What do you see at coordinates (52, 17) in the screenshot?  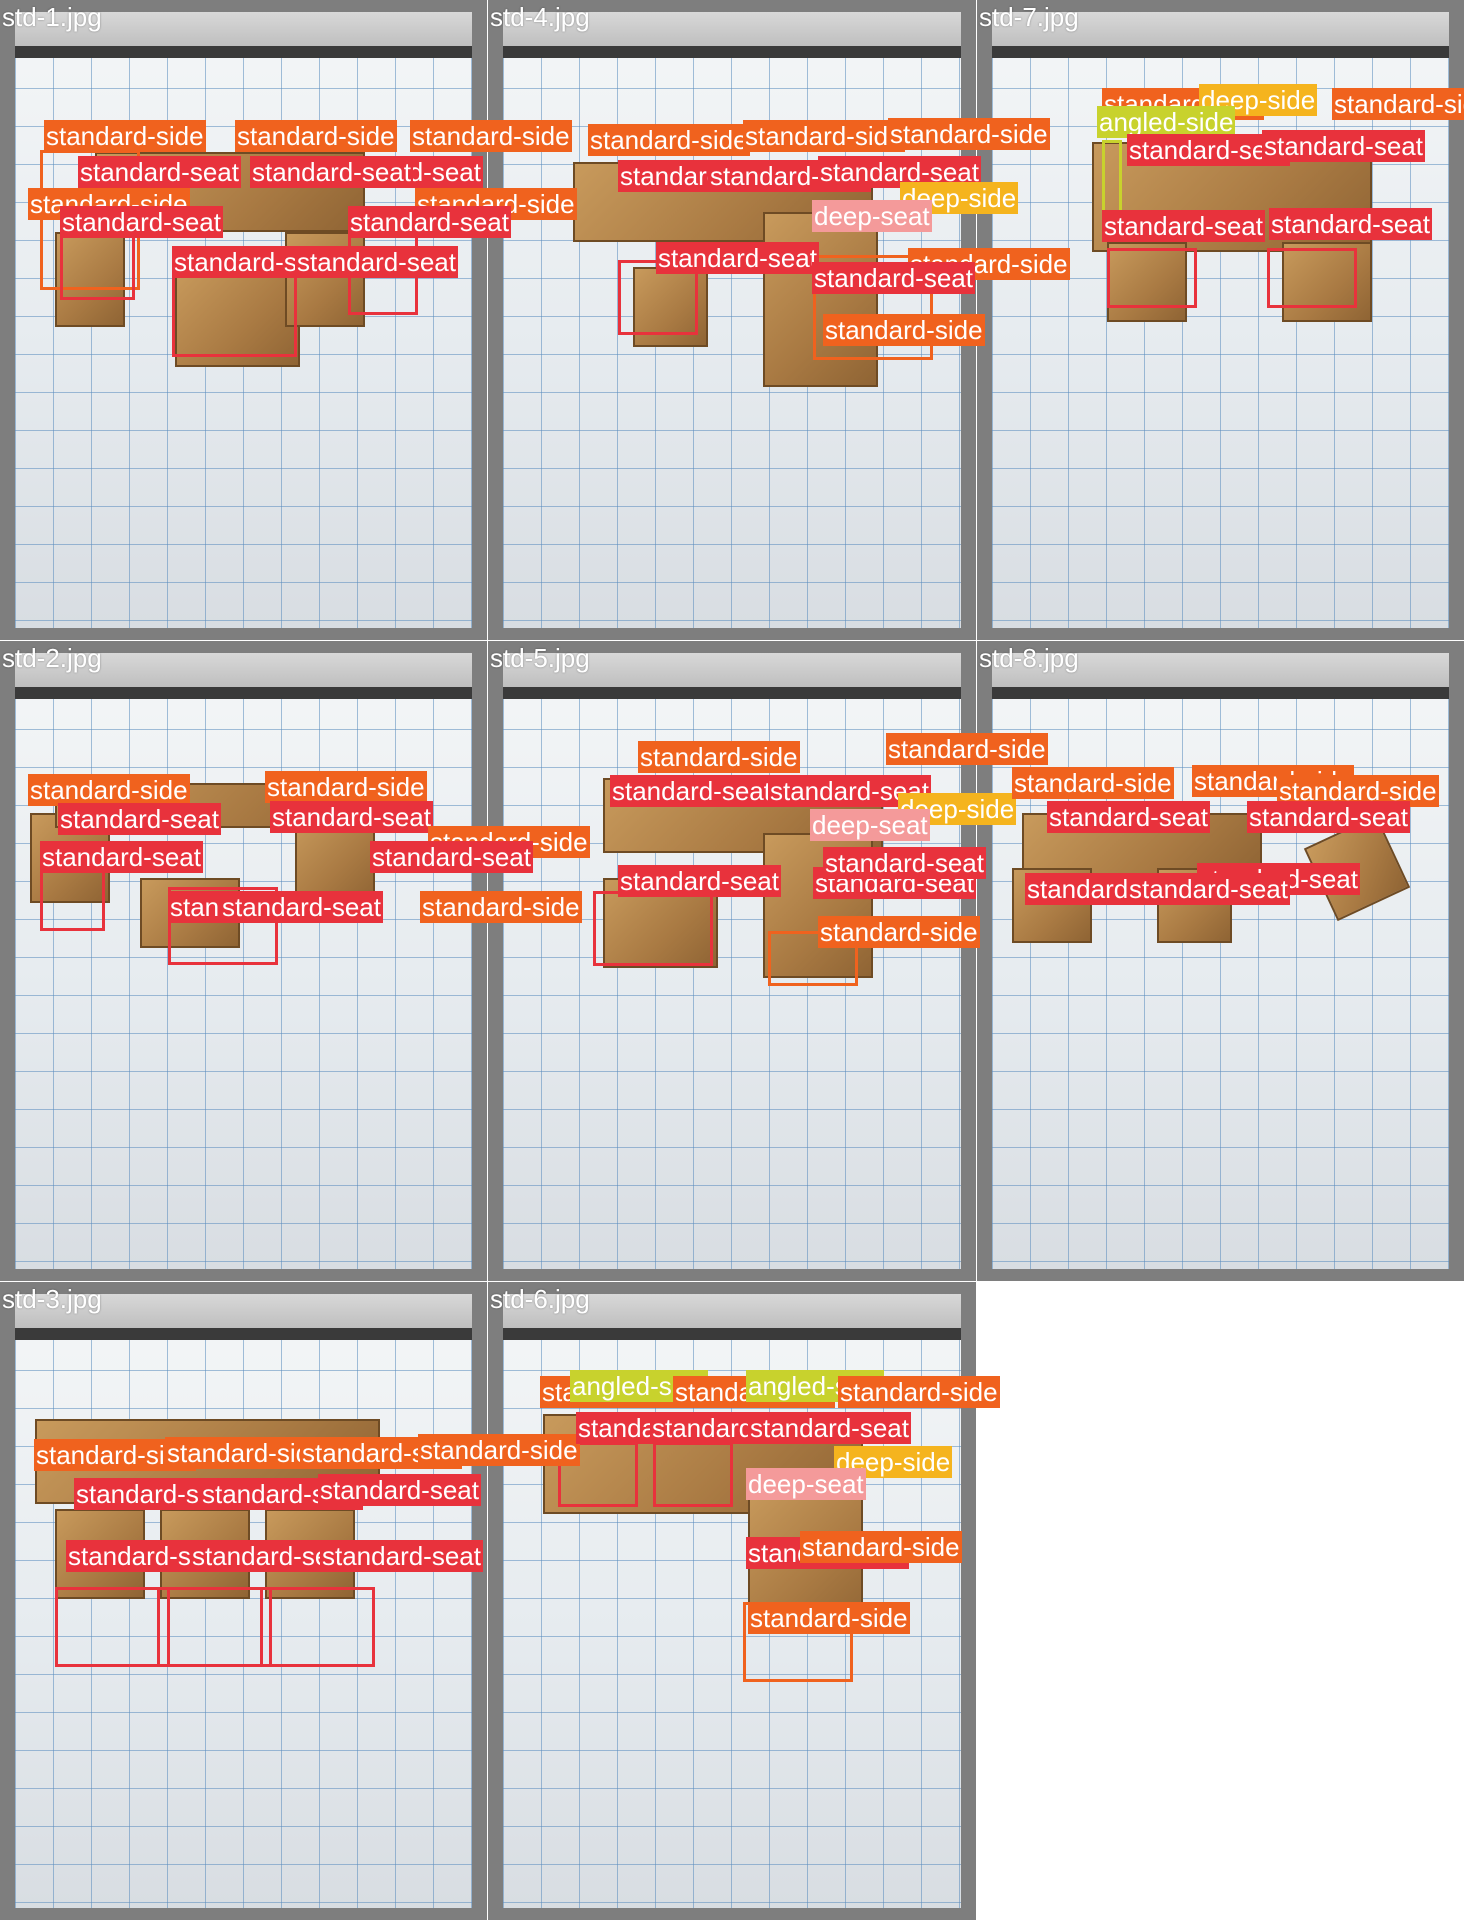 I see `image-filename: std-1.jpg` at bounding box center [52, 17].